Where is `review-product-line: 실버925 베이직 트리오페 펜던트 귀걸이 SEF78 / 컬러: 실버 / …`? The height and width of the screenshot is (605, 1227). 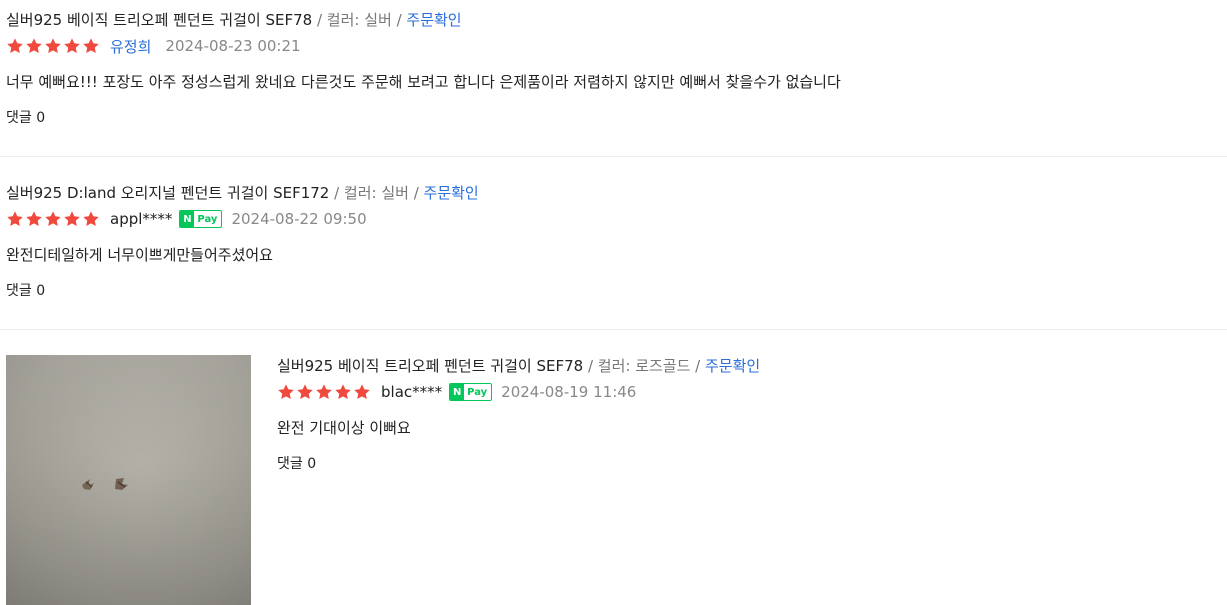 review-product-line: 실버925 베이직 트리오페 펜던트 귀걸이 SEF78 / 컬러: 실버 / … is located at coordinates (616, 20).